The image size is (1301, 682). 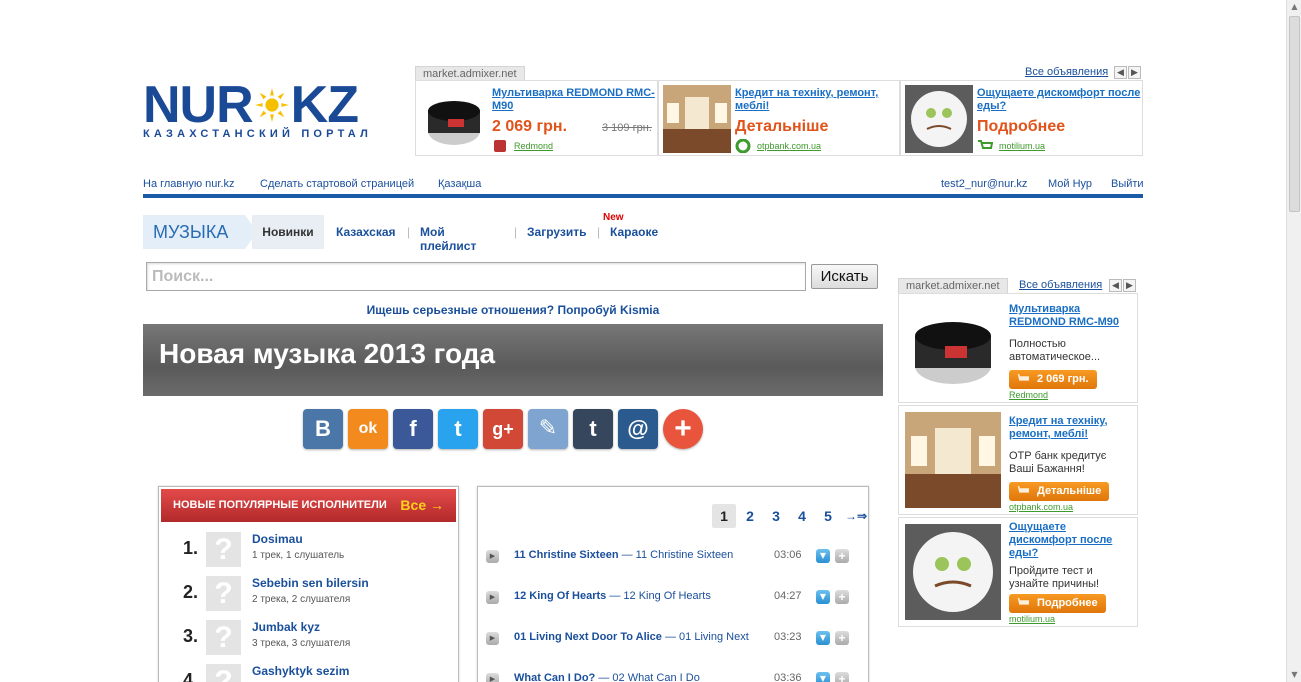 What do you see at coordinates (1294, 7) in the screenshot?
I see `scroll-up-arrow-icon: ▲` at bounding box center [1294, 7].